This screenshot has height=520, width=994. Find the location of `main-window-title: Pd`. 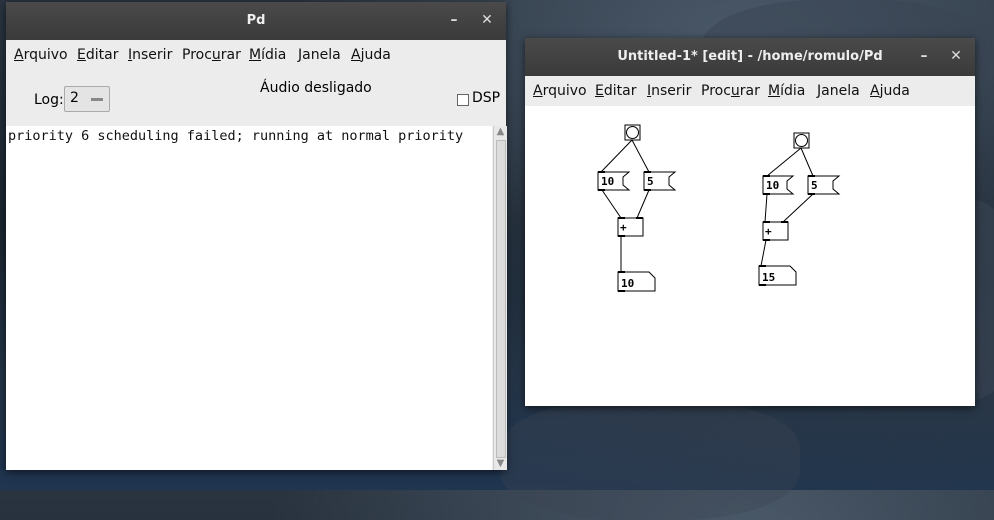

main-window-title: Pd is located at coordinates (256, 20).